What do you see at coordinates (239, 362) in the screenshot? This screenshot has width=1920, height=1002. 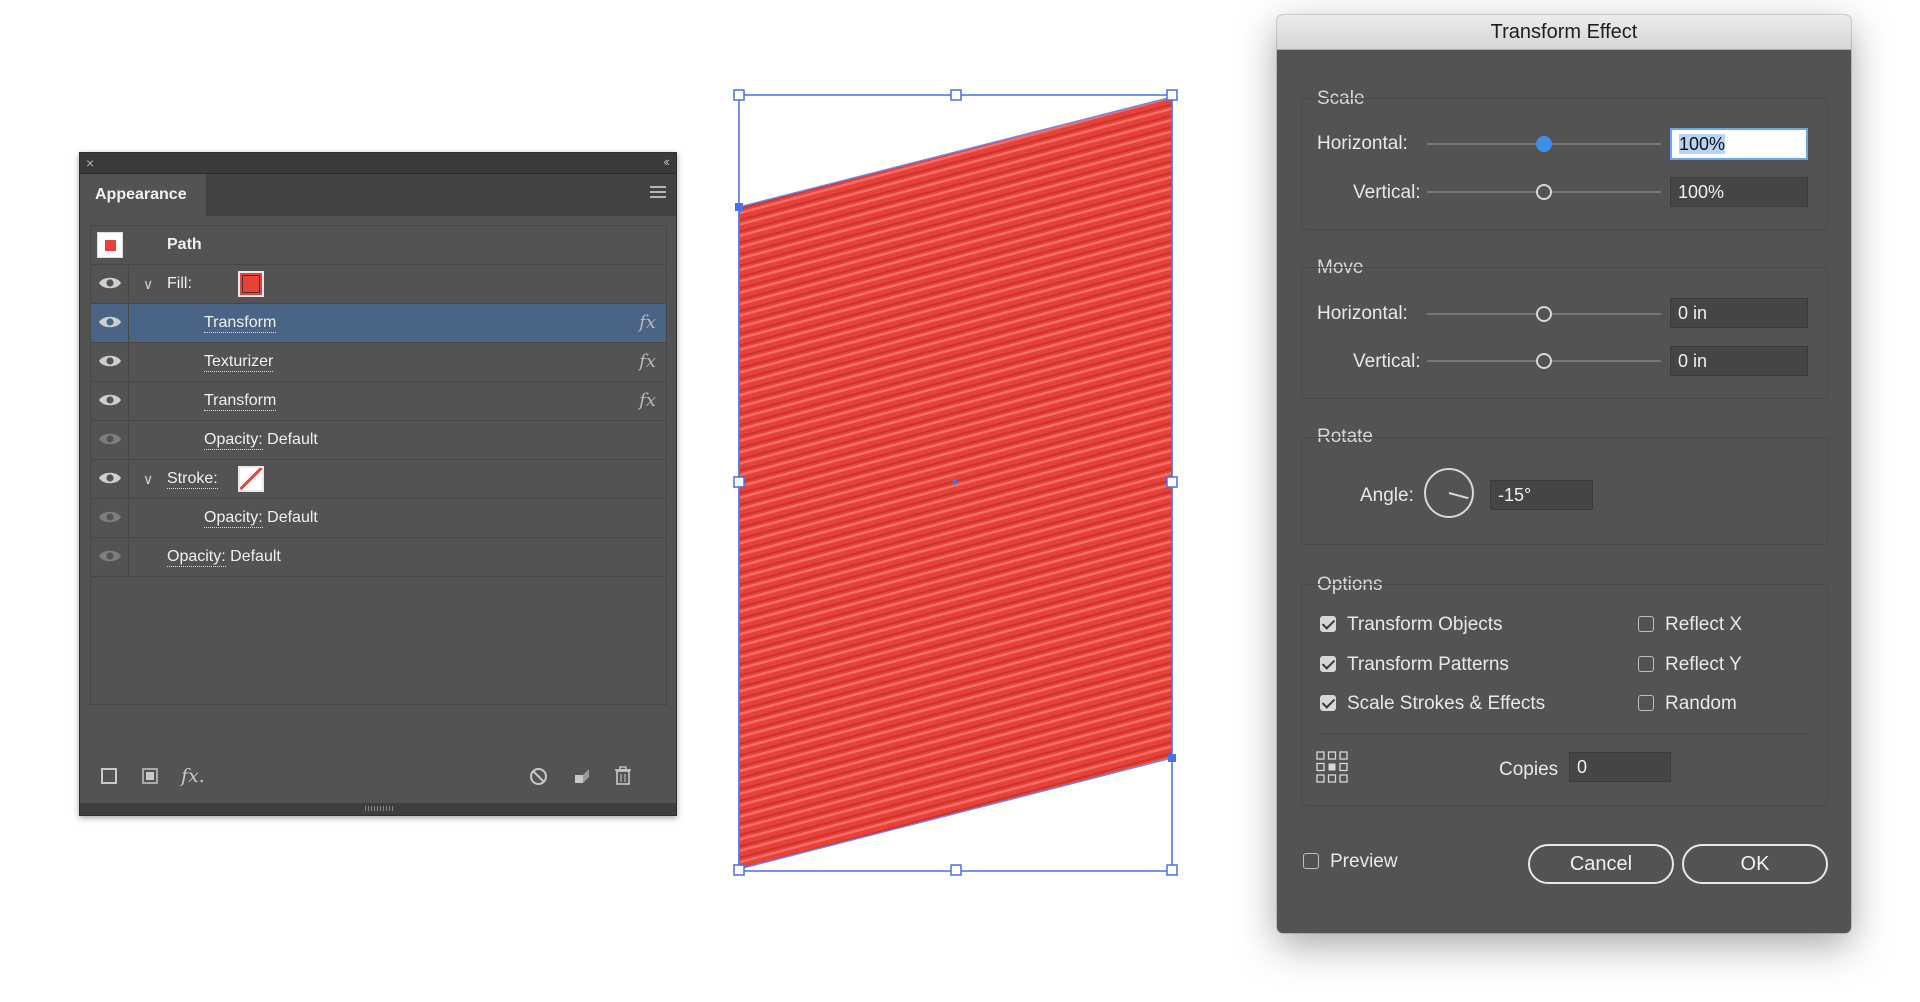 I see `effect-link: Texturizer` at bounding box center [239, 362].